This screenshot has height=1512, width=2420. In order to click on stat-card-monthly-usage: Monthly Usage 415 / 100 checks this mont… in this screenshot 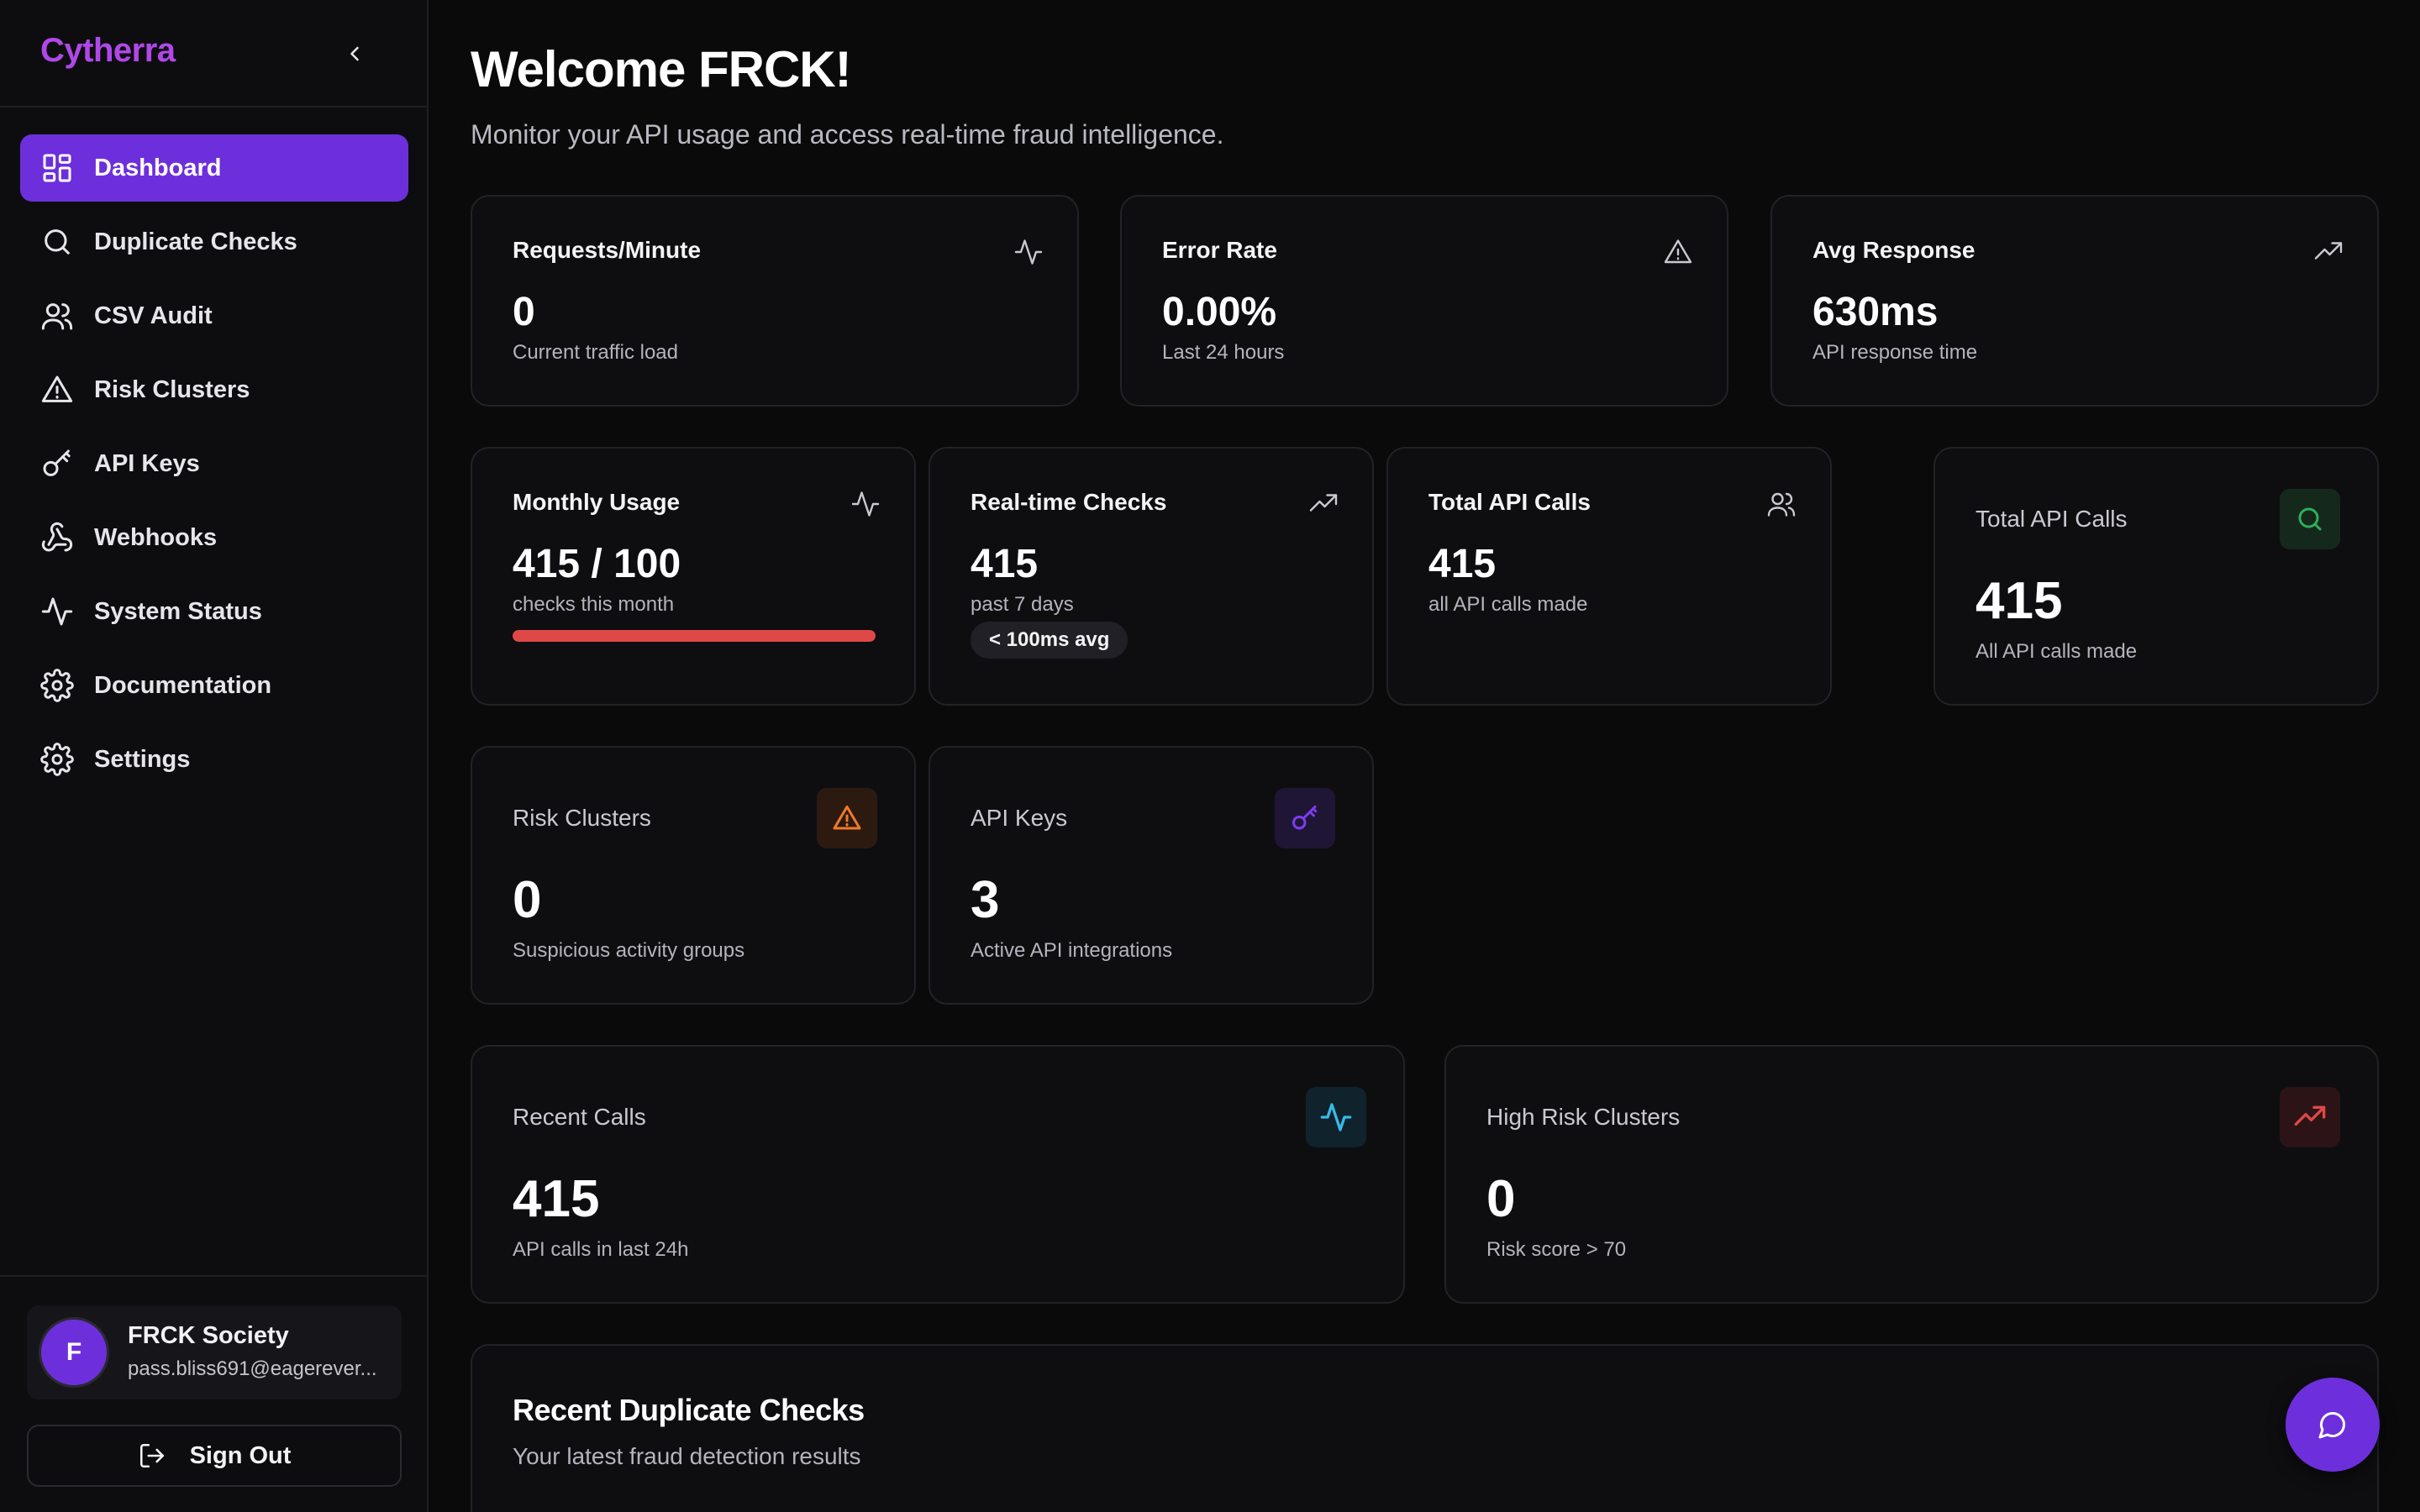, I will do `click(693, 576)`.